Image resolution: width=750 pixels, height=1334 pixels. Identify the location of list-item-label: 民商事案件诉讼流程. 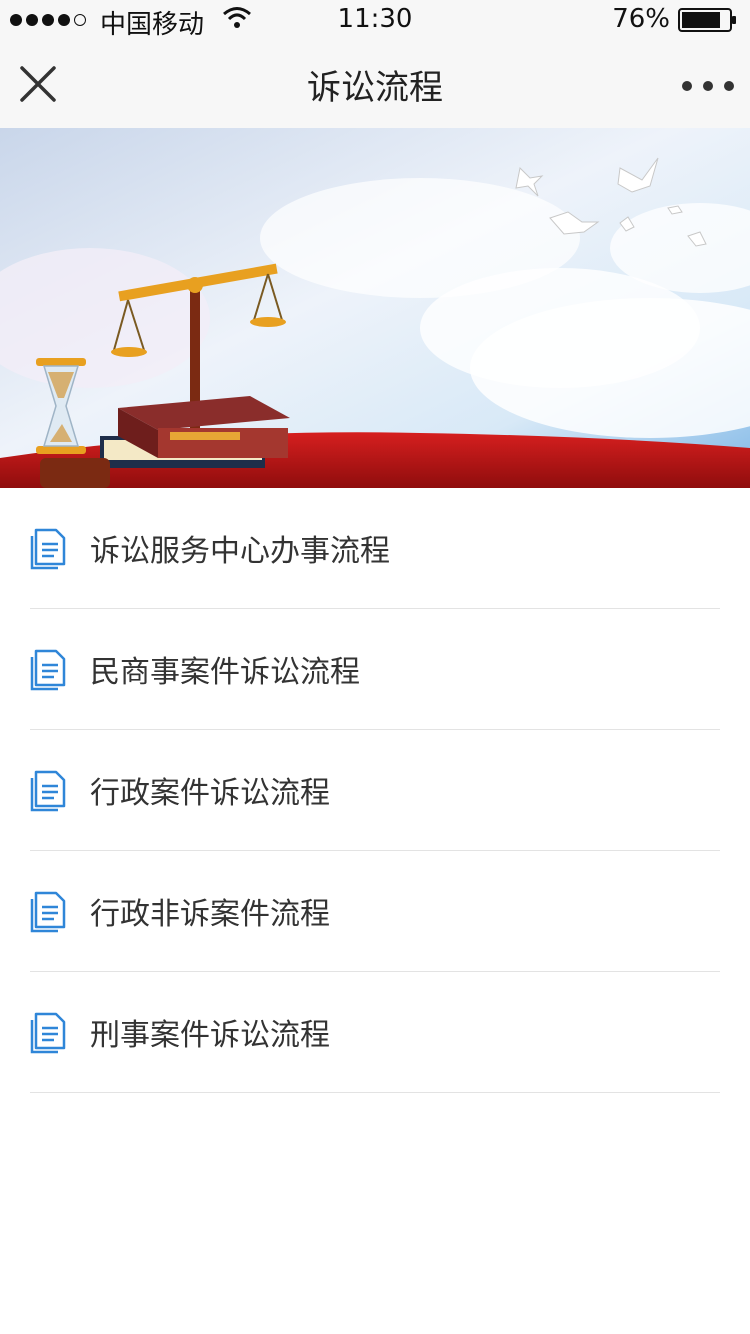
(225, 672).